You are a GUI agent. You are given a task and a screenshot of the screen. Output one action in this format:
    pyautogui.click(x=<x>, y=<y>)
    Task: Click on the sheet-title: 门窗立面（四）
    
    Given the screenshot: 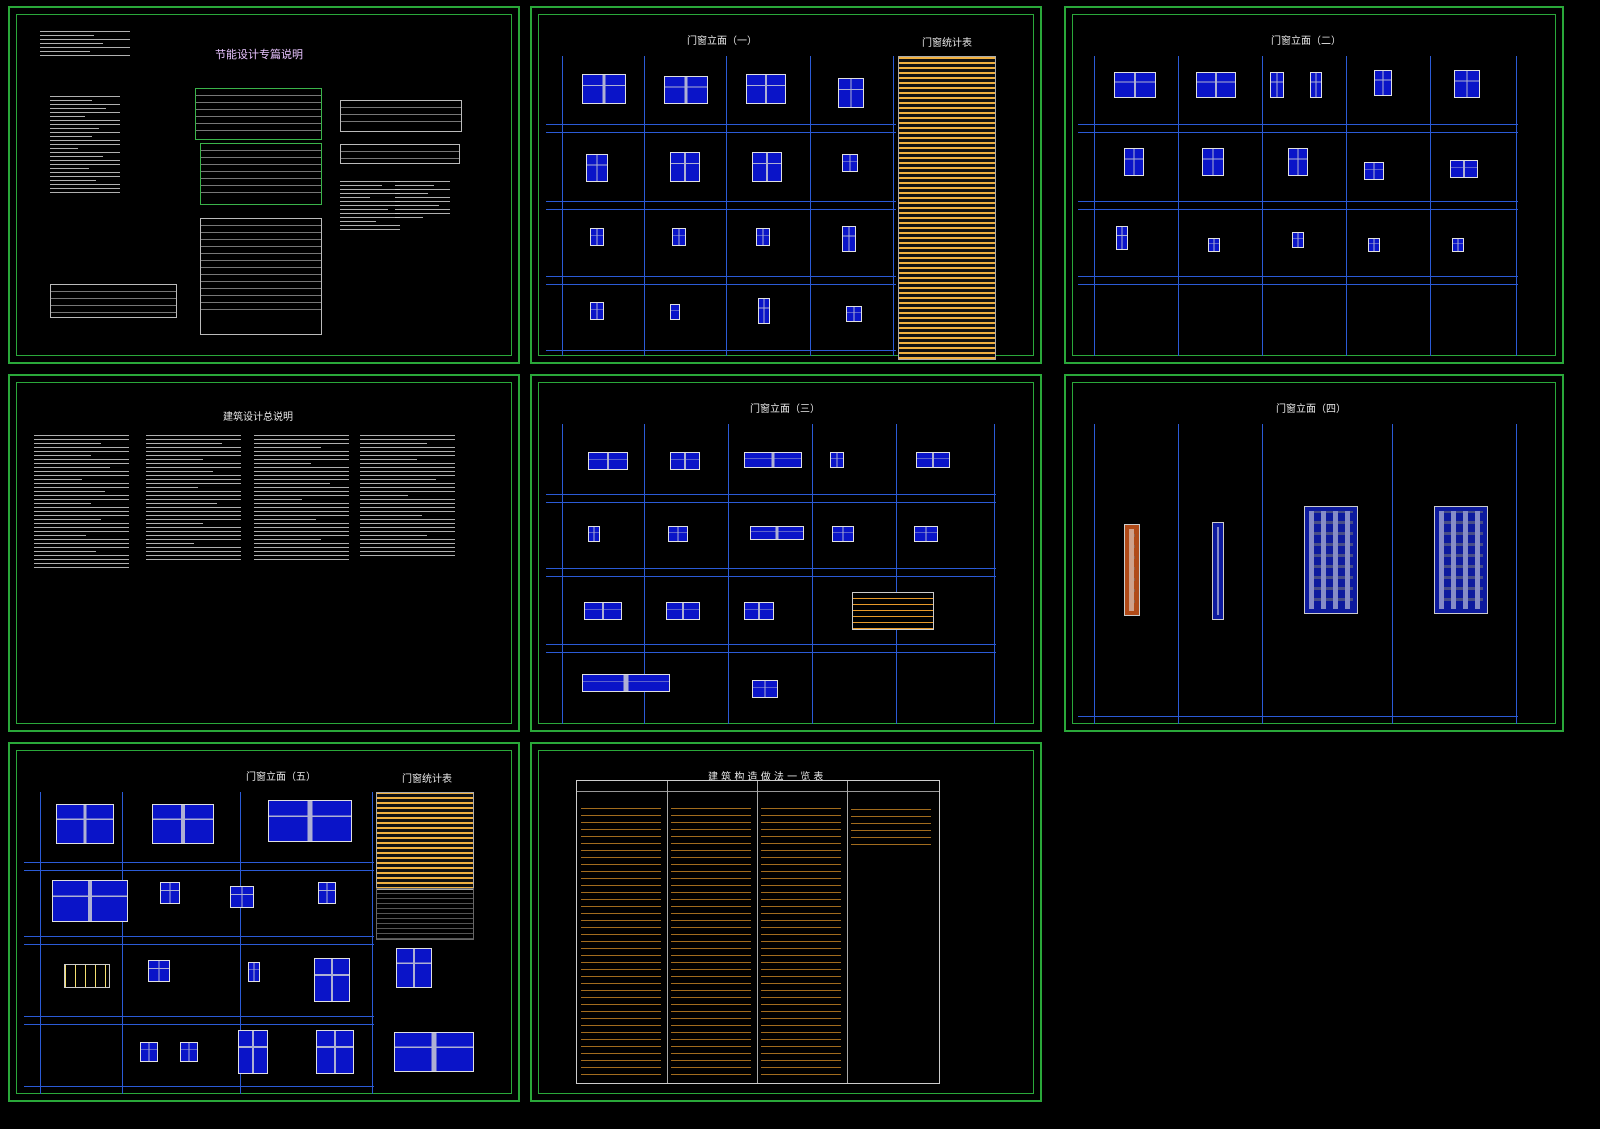 What is the action you would take?
    pyautogui.click(x=1311, y=409)
    